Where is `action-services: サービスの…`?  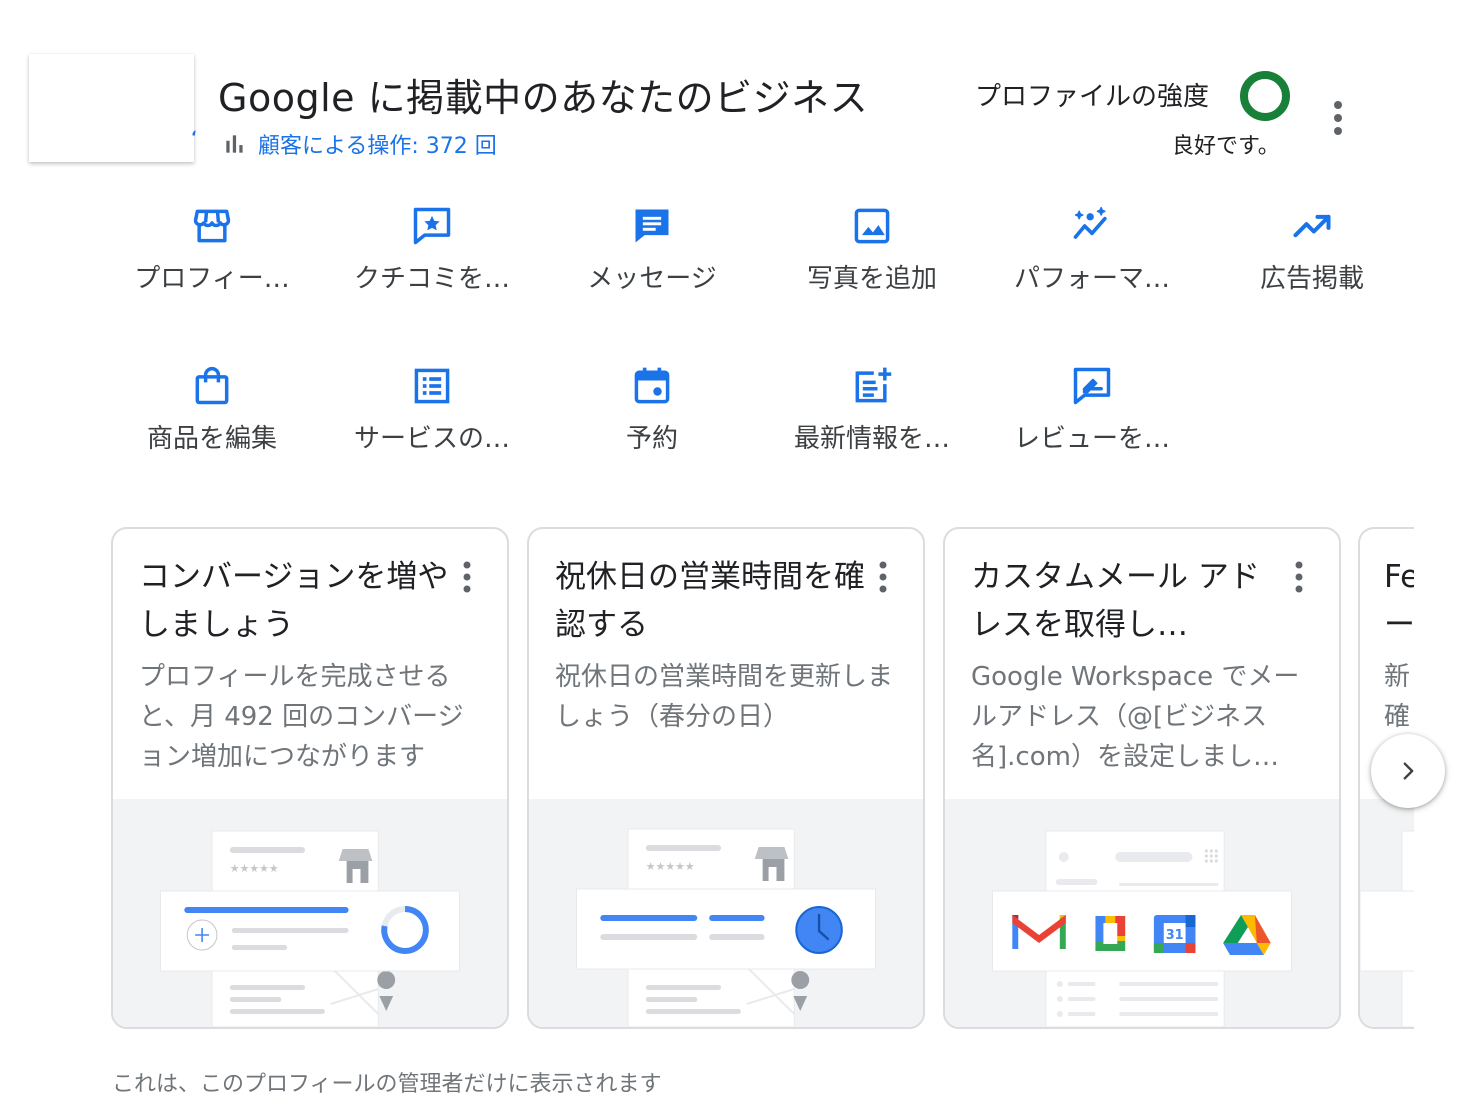 action-services: サービスの… is located at coordinates (432, 409).